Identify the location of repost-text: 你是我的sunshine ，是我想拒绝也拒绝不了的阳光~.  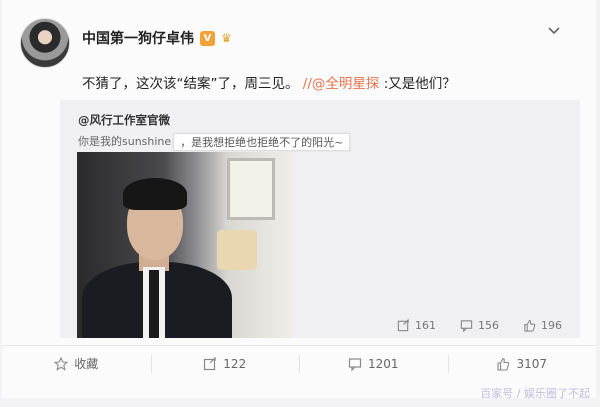
(214, 142).